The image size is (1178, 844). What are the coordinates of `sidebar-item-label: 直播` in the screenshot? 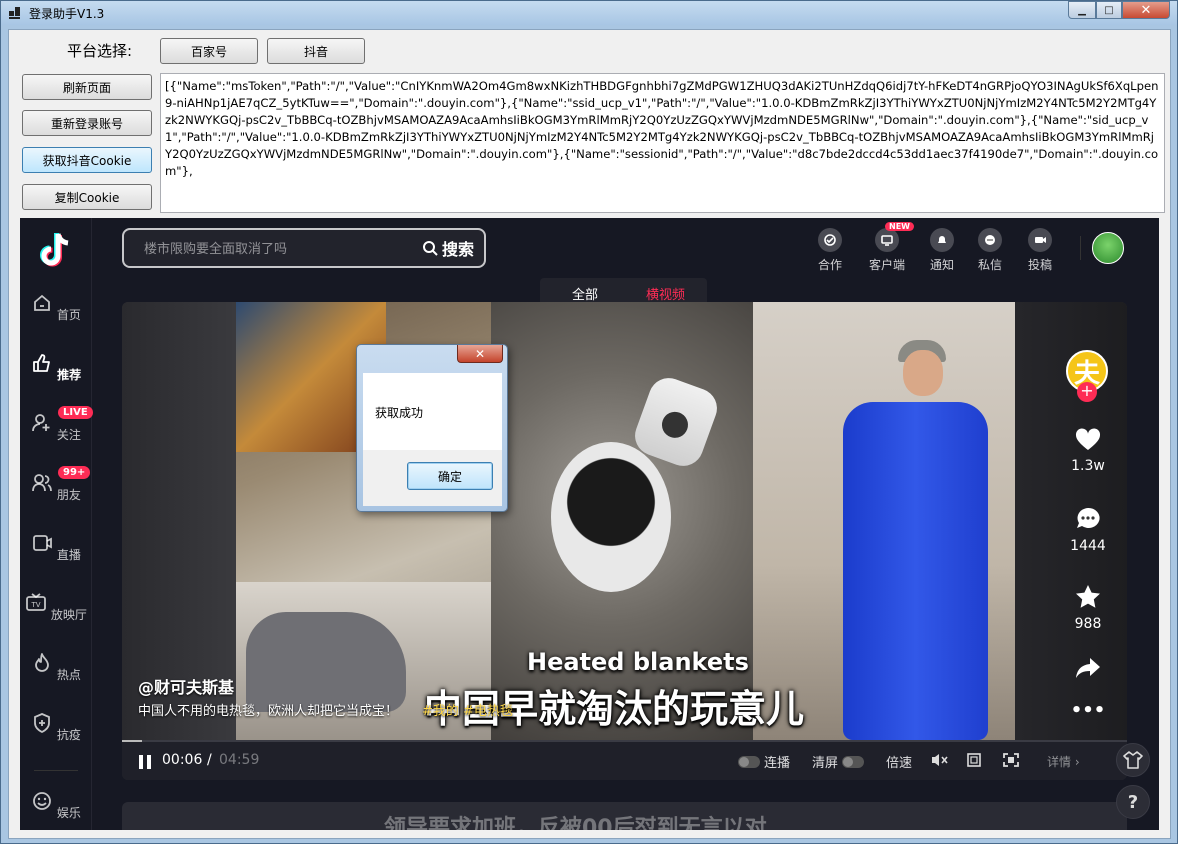 It's located at (68, 555).